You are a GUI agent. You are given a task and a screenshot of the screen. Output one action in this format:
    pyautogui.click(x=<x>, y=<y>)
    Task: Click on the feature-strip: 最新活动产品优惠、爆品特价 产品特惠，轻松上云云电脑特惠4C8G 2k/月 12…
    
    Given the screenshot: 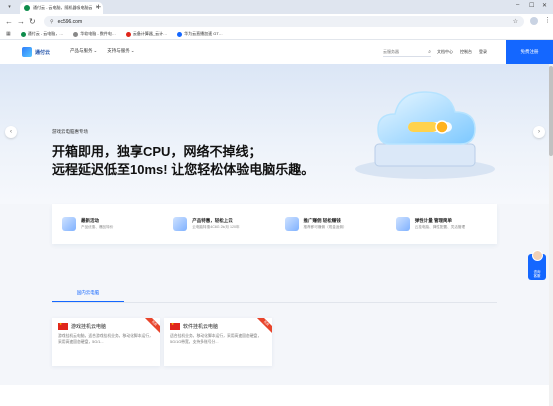 What is the action you would take?
    pyautogui.click(x=274, y=224)
    